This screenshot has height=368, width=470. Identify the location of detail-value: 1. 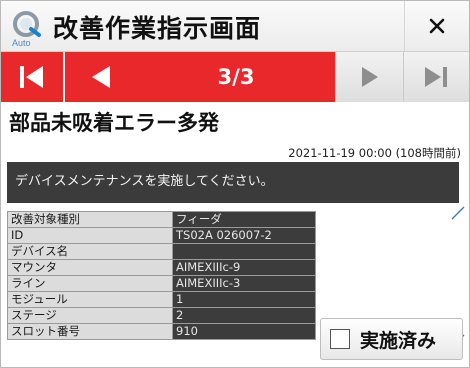
(244, 299).